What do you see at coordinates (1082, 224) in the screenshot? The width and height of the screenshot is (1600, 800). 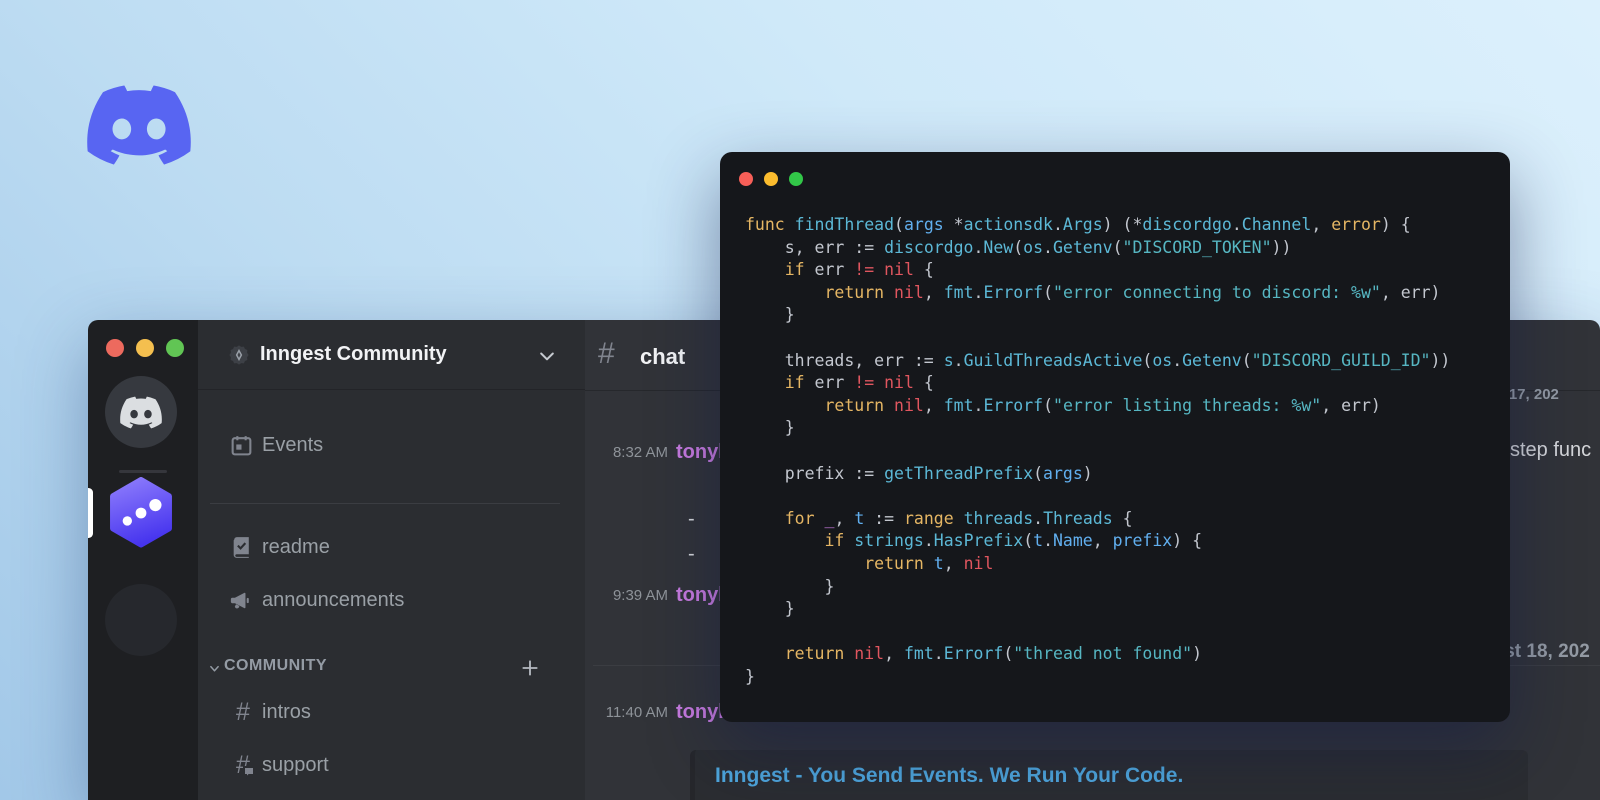 I see `code-token: Args` at bounding box center [1082, 224].